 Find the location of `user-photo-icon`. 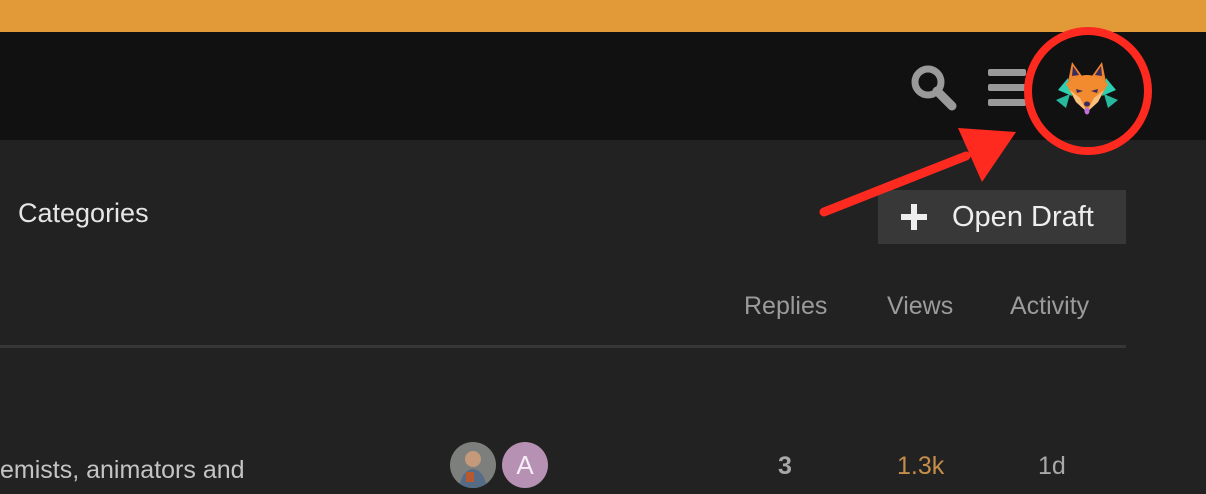

user-photo-icon is located at coordinates (473, 465).